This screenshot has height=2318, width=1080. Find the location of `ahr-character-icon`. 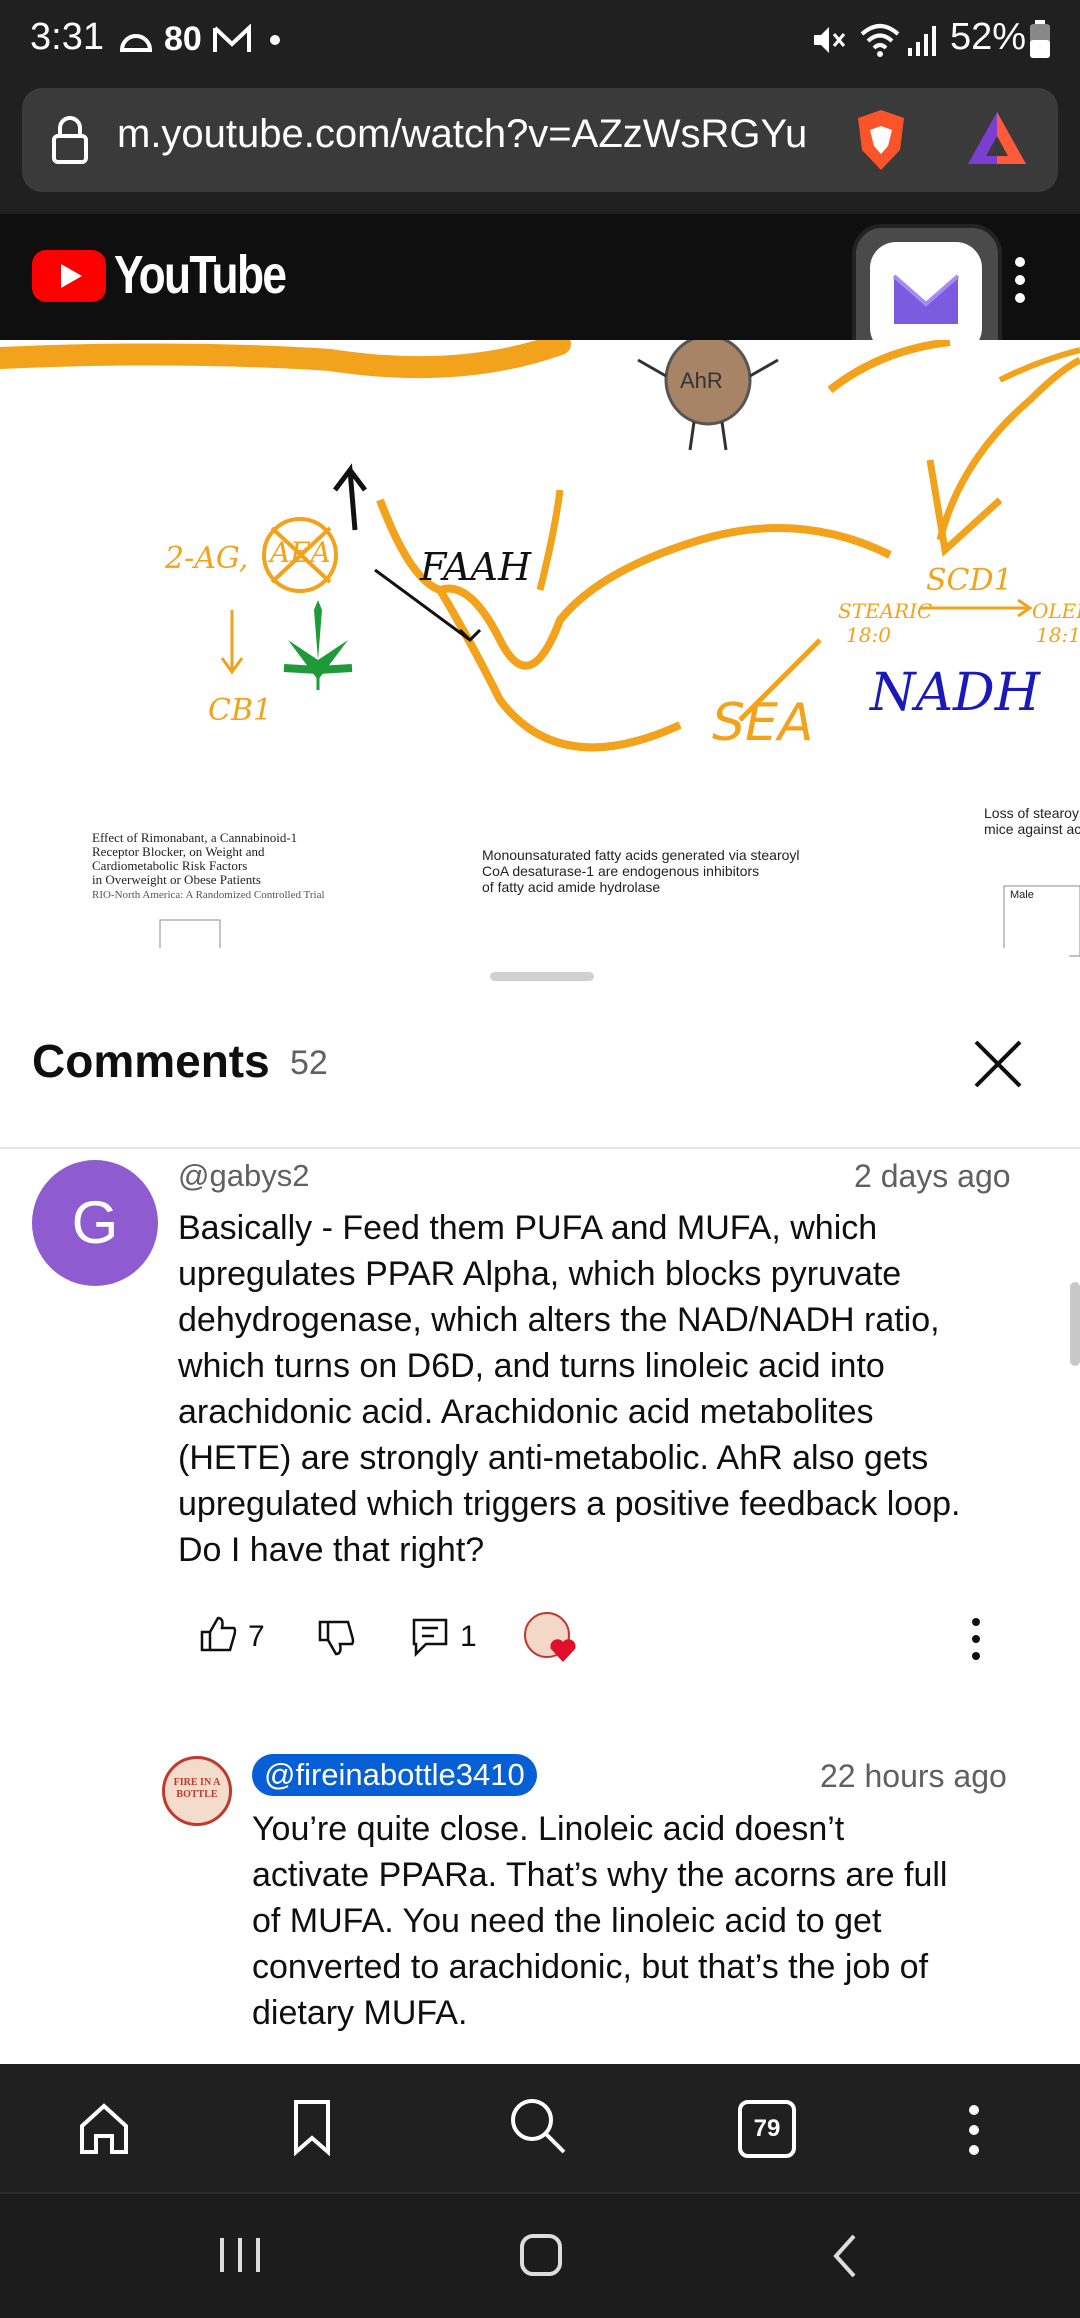

ahr-character-icon is located at coordinates (708, 395).